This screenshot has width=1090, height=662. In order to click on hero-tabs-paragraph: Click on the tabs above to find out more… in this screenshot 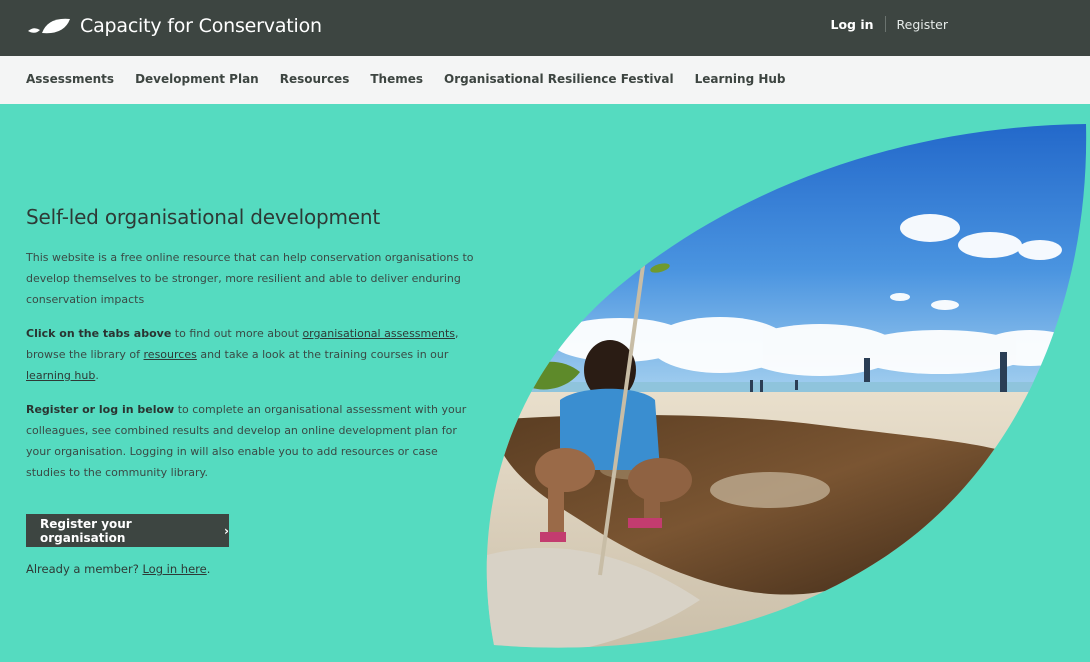, I will do `click(252, 354)`.